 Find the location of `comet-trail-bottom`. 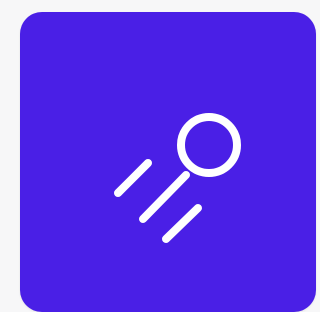

comet-trail-bottom is located at coordinates (182, 223).